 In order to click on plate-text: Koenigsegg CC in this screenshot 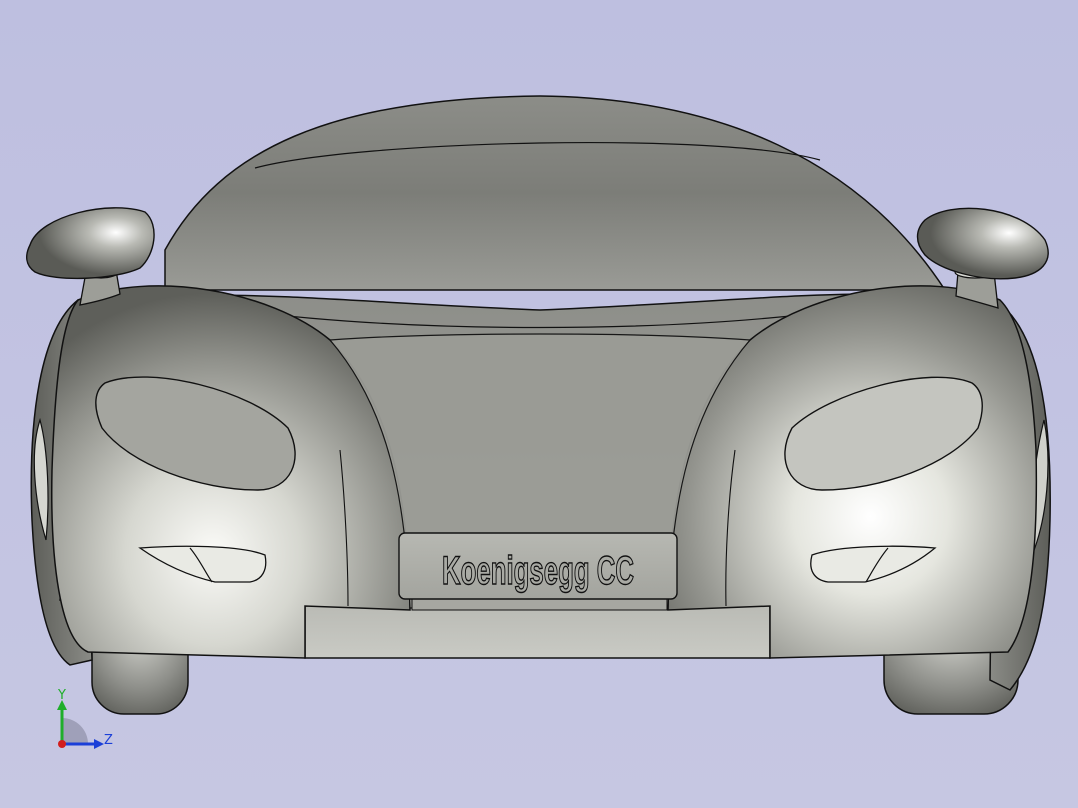, I will do `click(538, 571)`.